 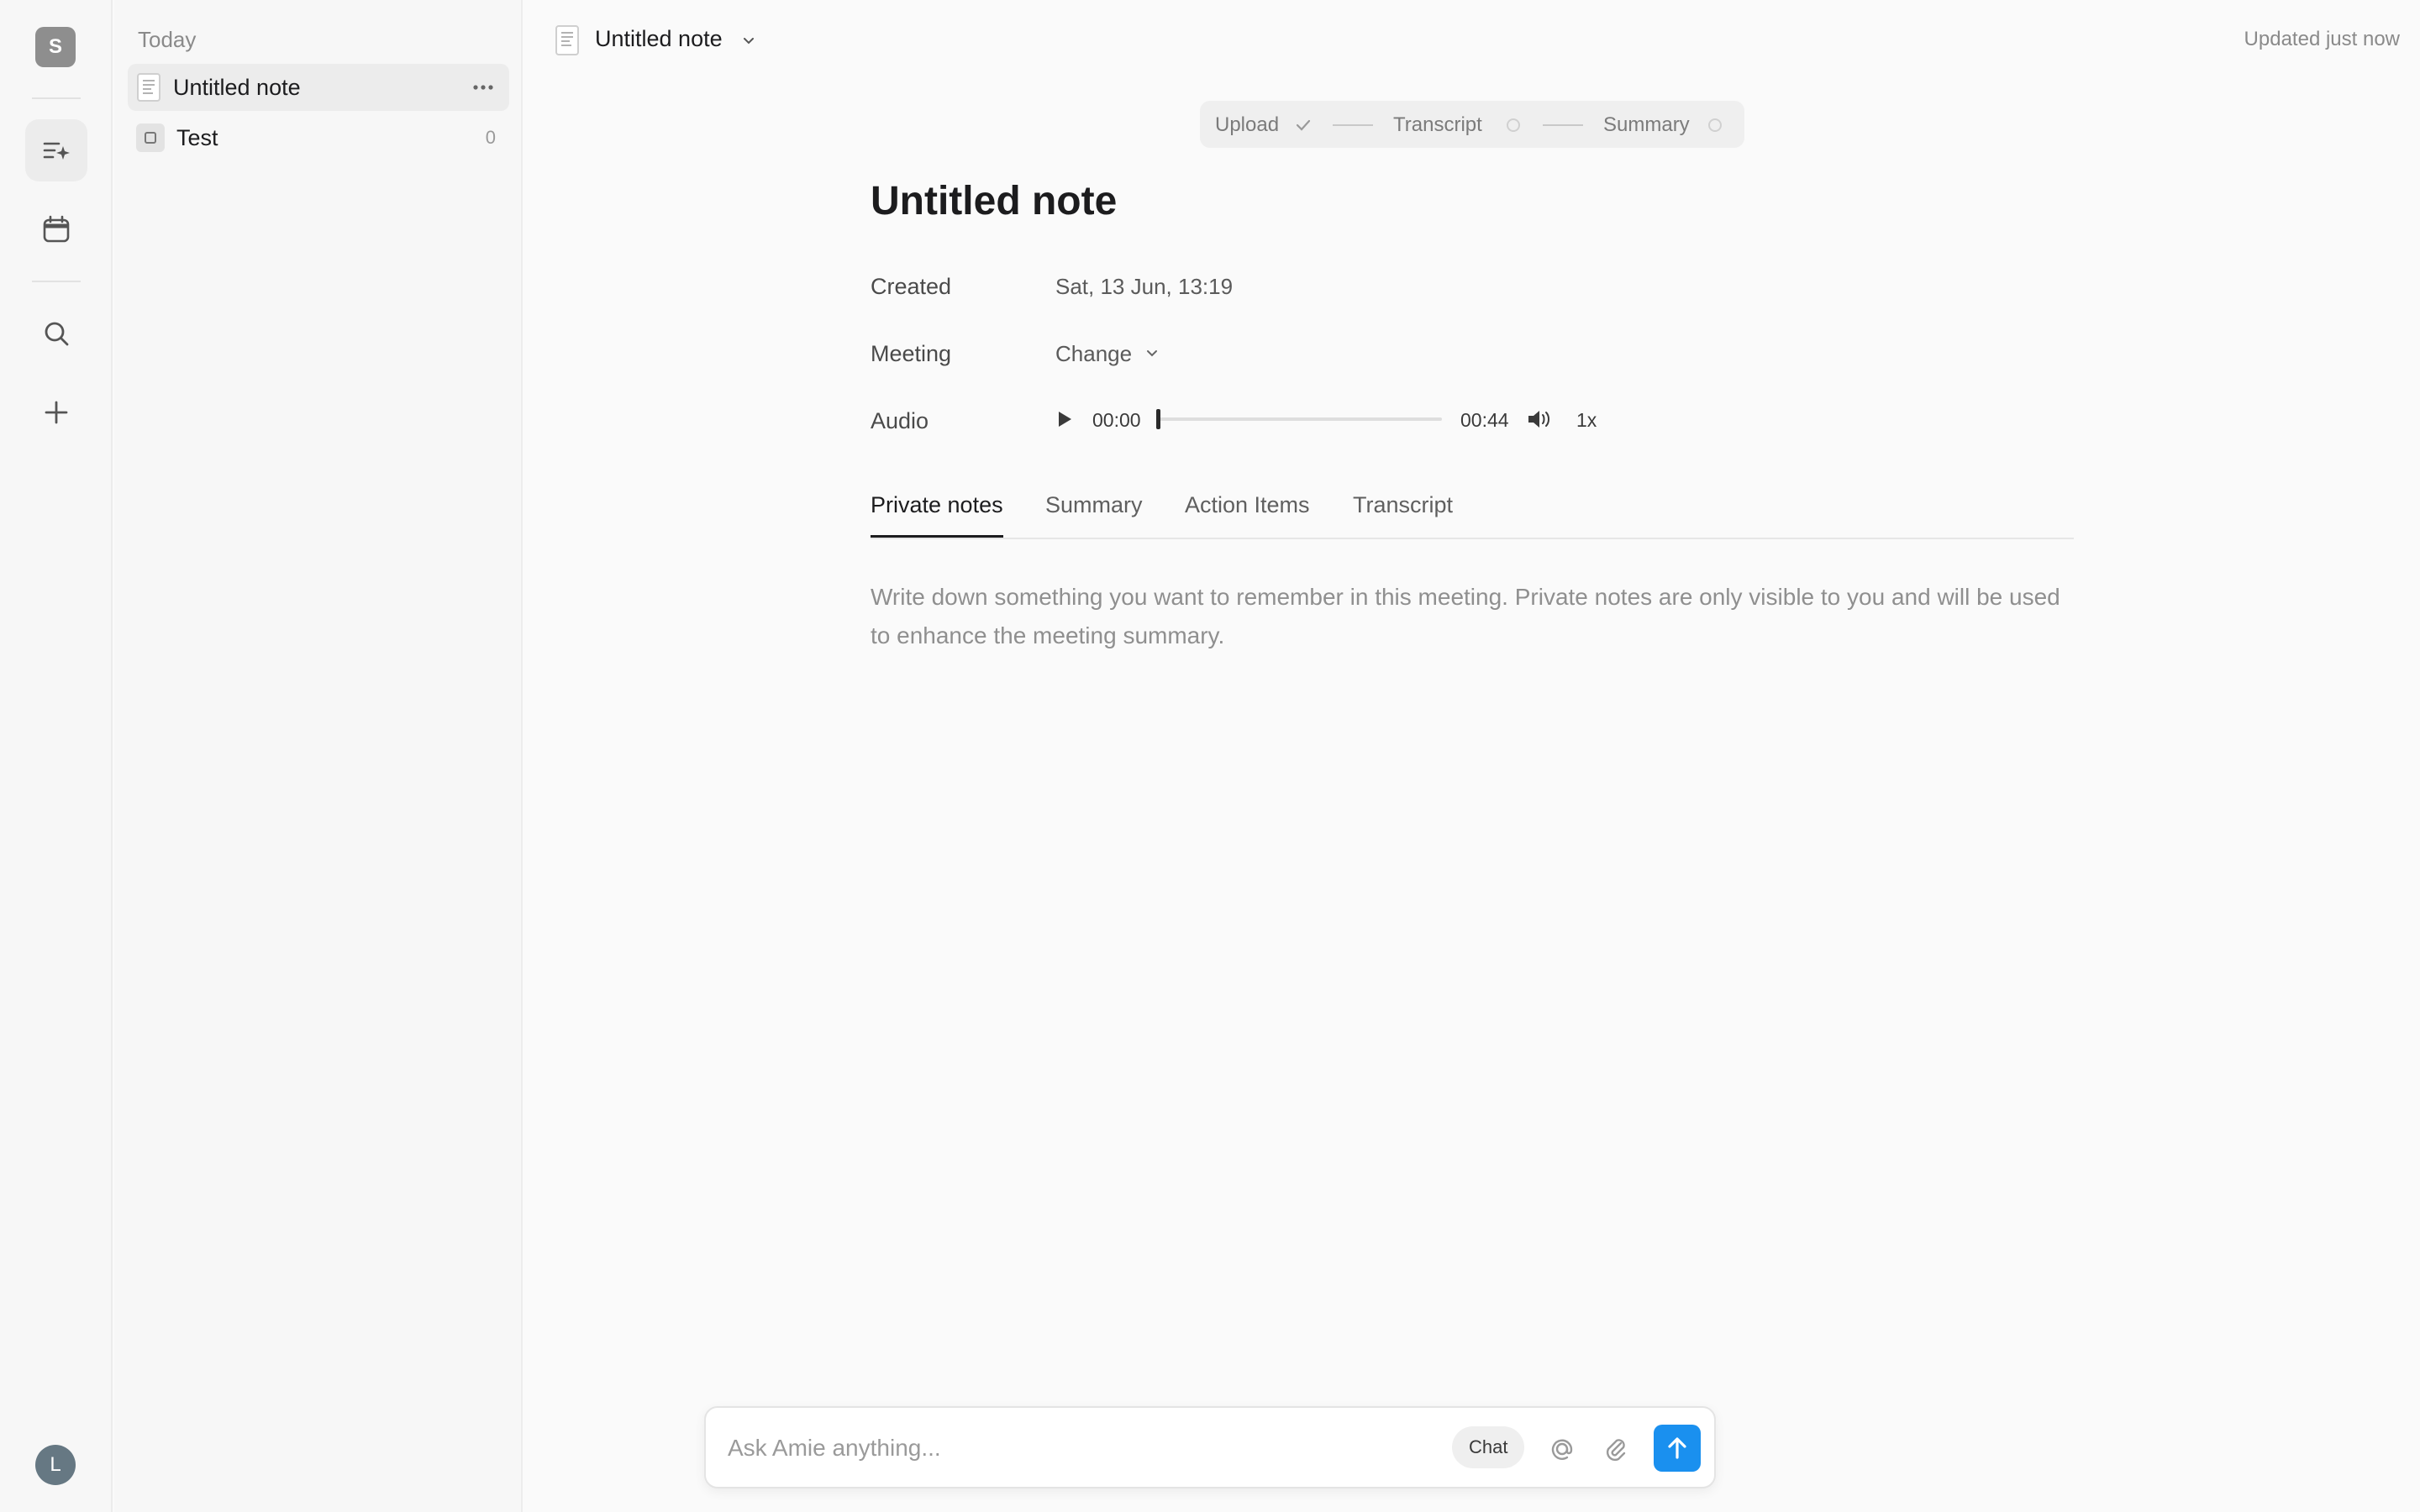 I want to click on step-summary: Summary, so click(x=1647, y=124).